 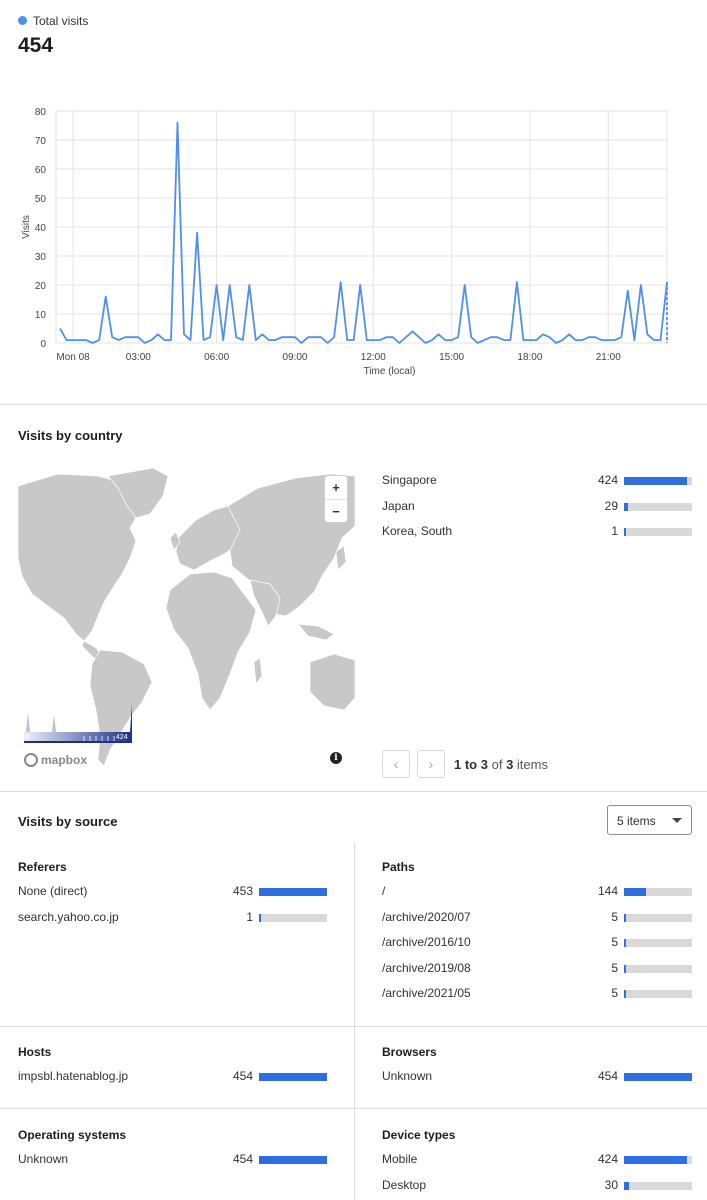 I want to click on total-visits-value: 454, so click(x=36, y=45).